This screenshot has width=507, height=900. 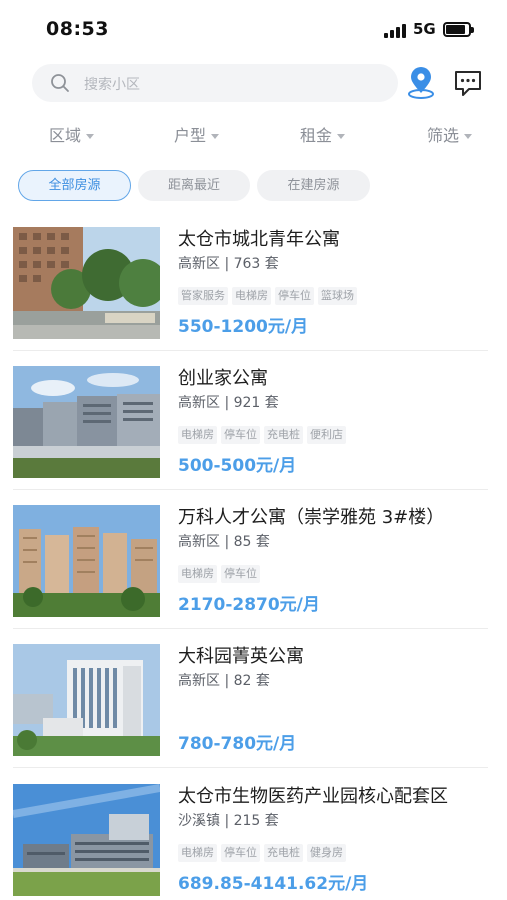 I want to click on network-label: 5G, so click(x=424, y=29).